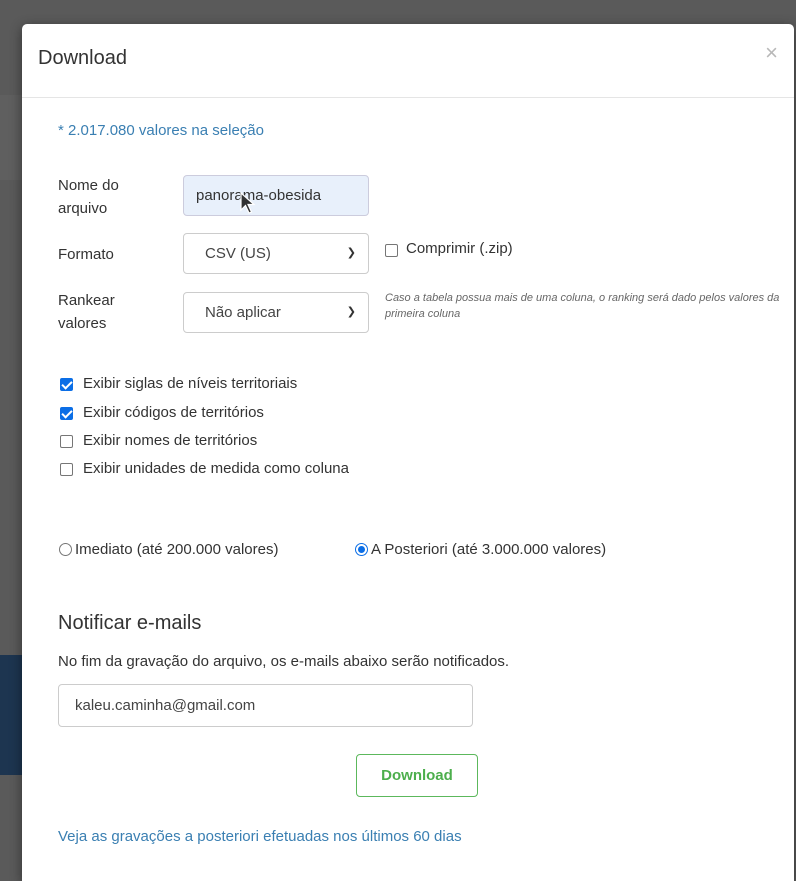  What do you see at coordinates (243, 312) in the screenshot?
I see `rank-selected-value: Não aplicar` at bounding box center [243, 312].